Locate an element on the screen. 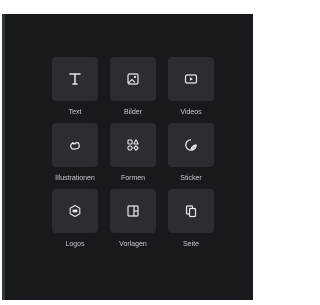 This screenshot has width=320, height=305. insert-shapes-button: Formen is located at coordinates (133, 154).